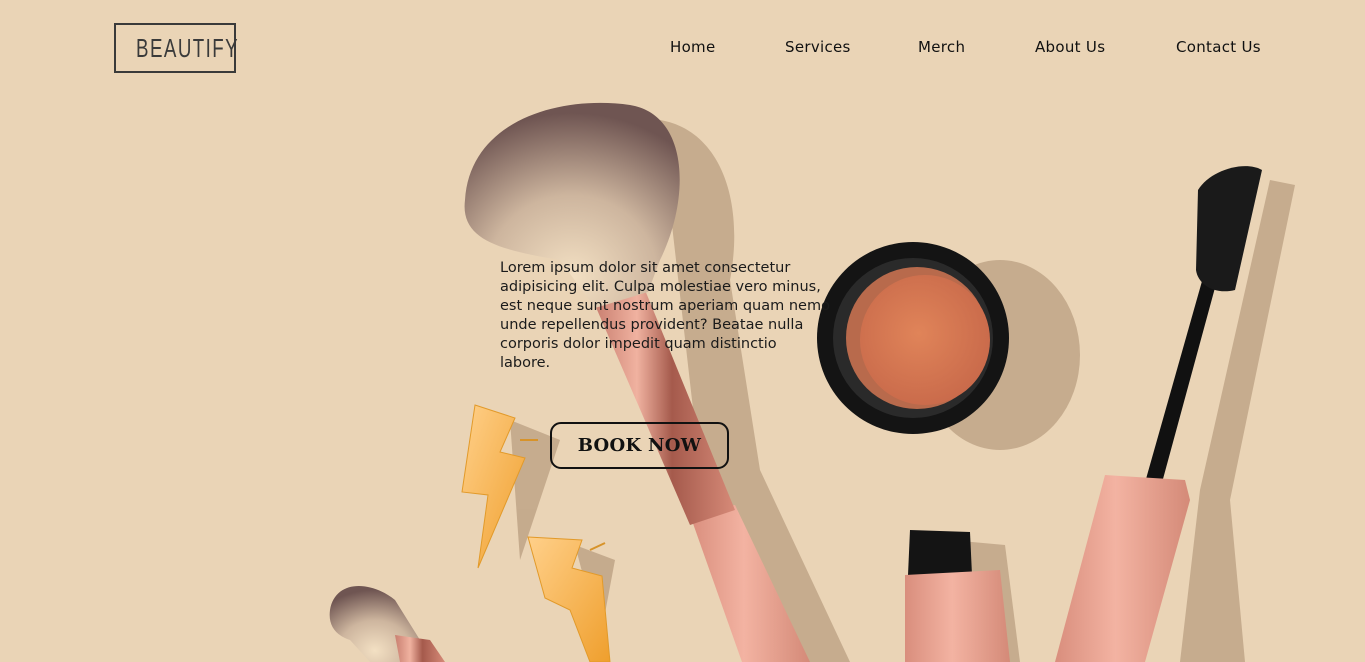 This screenshot has width=1365, height=662. I want to click on blush-compact-icon, so click(913, 338).